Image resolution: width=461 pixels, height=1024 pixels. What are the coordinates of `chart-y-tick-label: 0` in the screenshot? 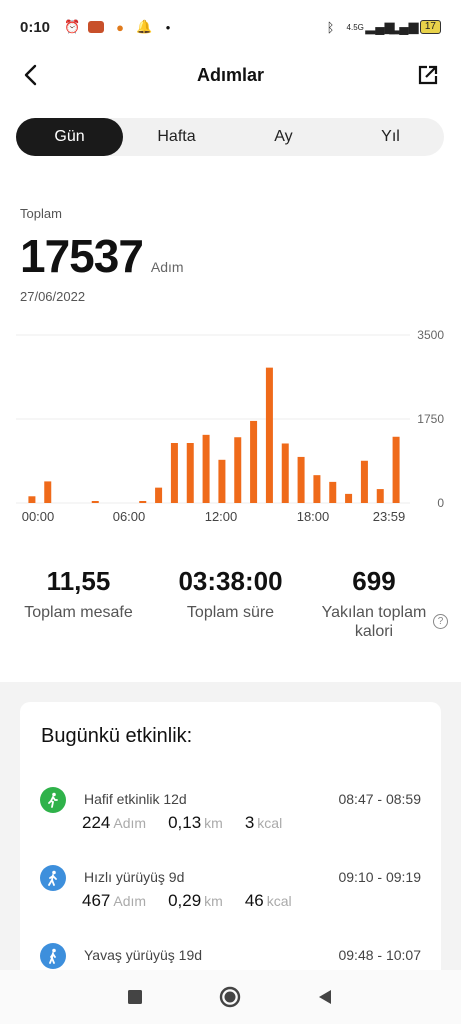 It's located at (440, 503).